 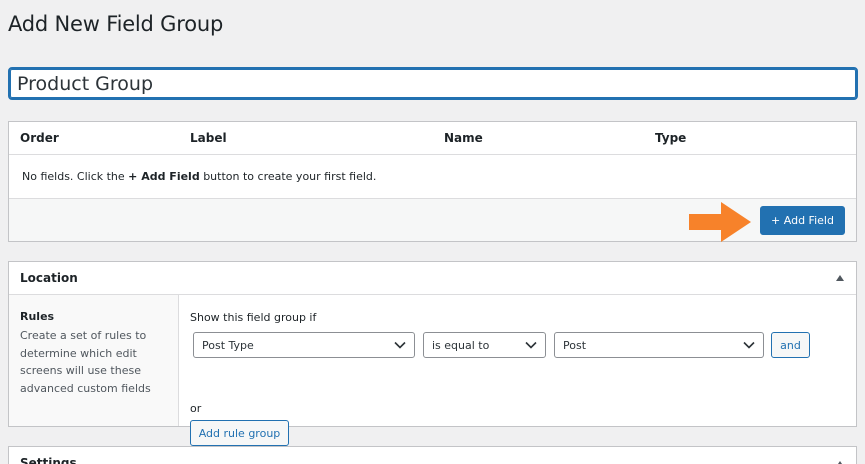 I want to click on column-name: Name, so click(x=463, y=138).